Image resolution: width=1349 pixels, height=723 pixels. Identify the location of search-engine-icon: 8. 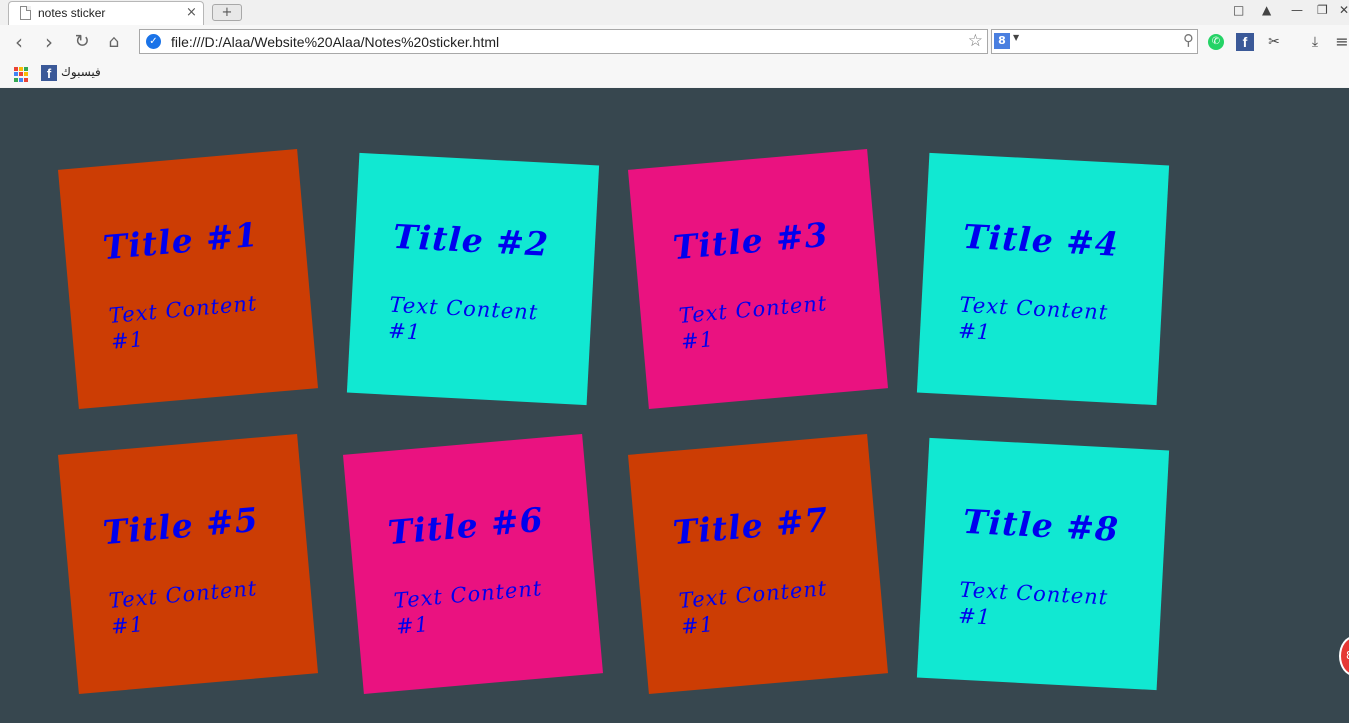
(1002, 41).